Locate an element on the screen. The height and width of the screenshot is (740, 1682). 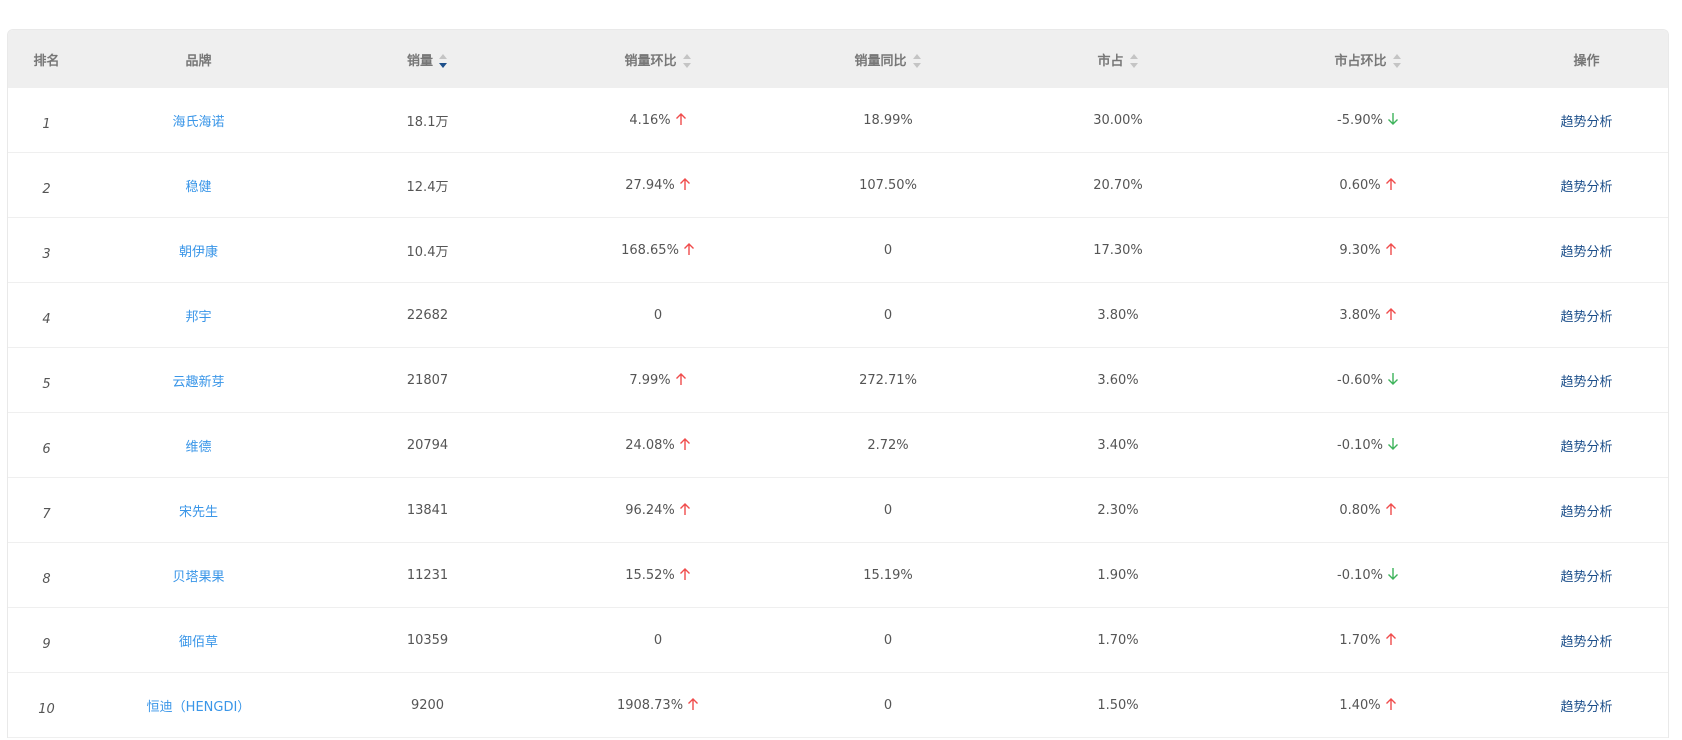
table-row: 10 恒迪（HENGDI） 9200 1908.73% 0 1.50% 1.40% 趋势分析 is located at coordinates (838, 705).